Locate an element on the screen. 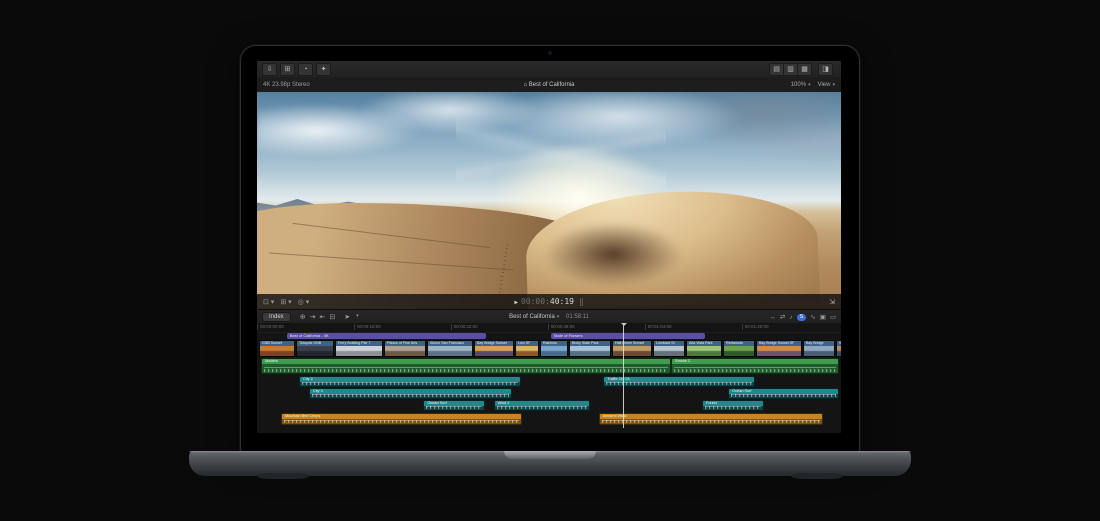 Image resolution: width=1100 pixels, height=521 pixels. todo-marker: Best of California - 4K is located at coordinates (386, 336).